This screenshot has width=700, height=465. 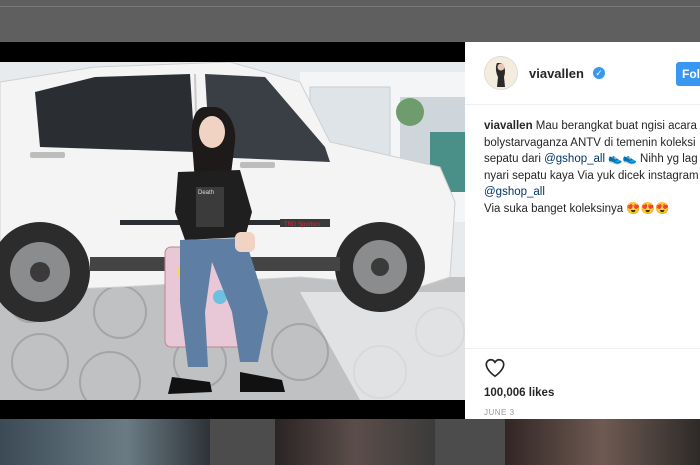 I want to click on post-date: JUNE 3, so click(x=499, y=412).